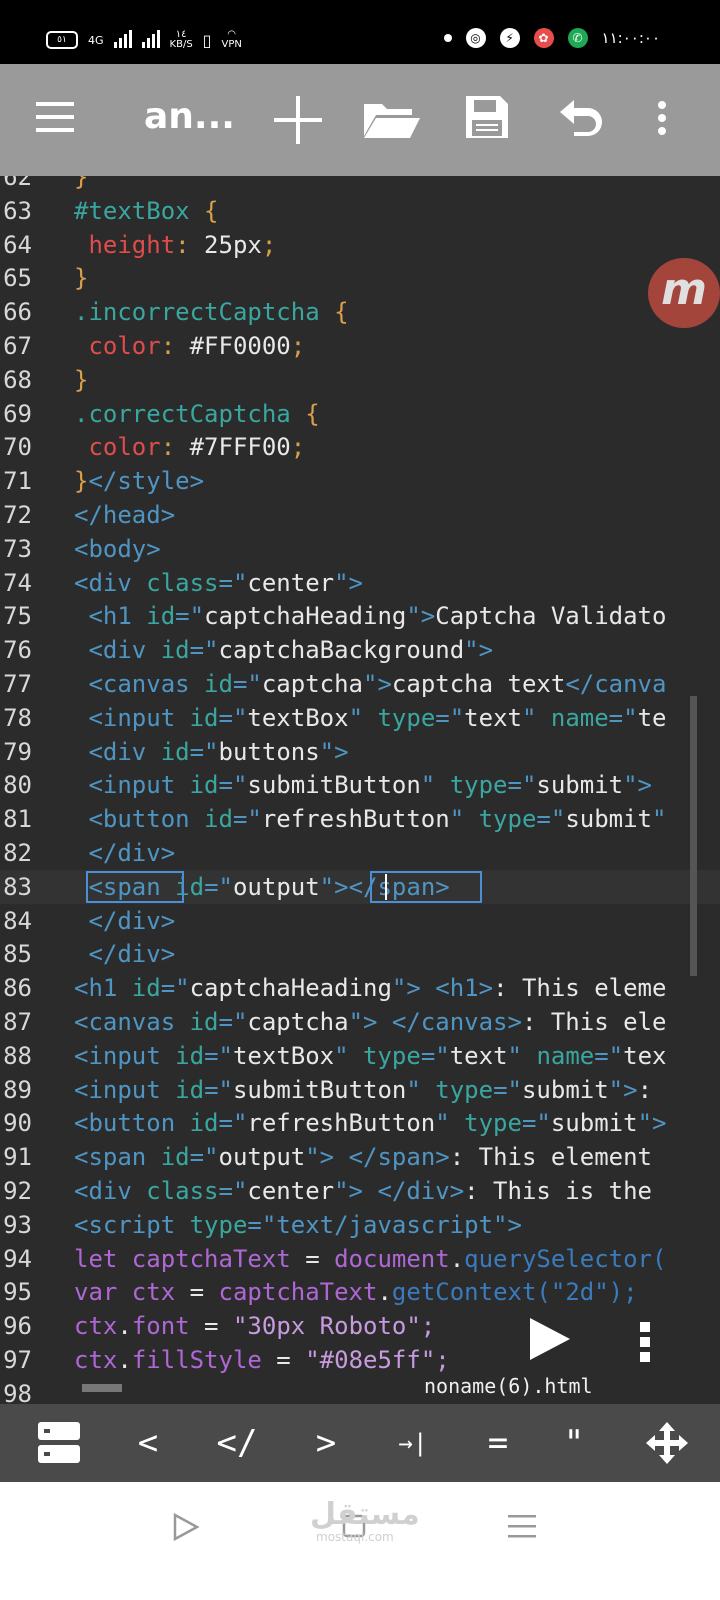 This screenshot has height=1600, width=720. What do you see at coordinates (17, 819) in the screenshot?
I see `line-number: 81` at bounding box center [17, 819].